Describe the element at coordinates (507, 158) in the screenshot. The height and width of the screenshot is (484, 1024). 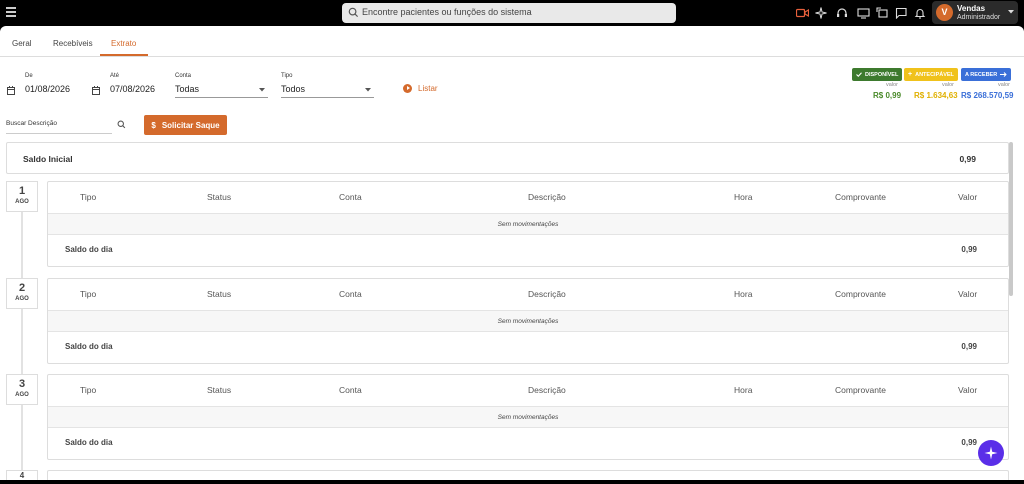
I see `saldo-inicial-row: Saldo Inicial 0,99` at that location.